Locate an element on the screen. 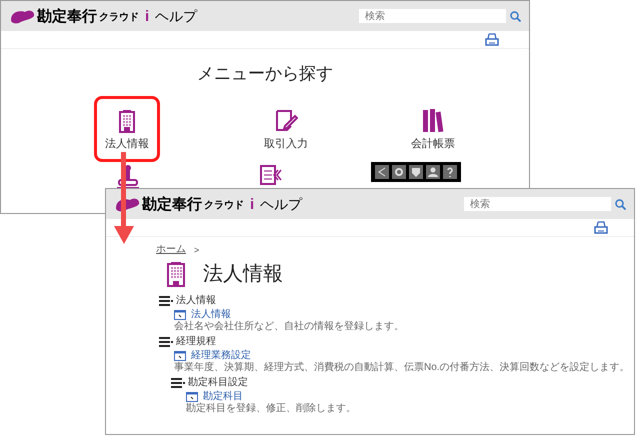 The width and height of the screenshot is (636, 436). menu-item: 法人情報 is located at coordinates (127, 129).